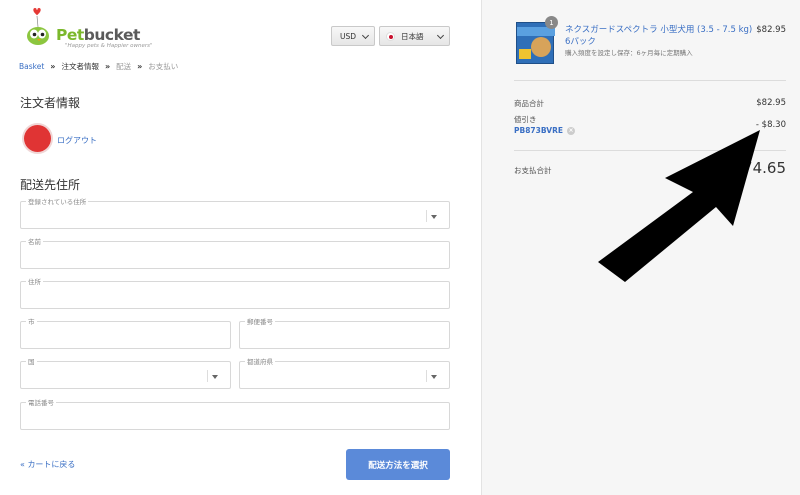 The width and height of the screenshot is (800, 495). What do you see at coordinates (31, 321) in the screenshot?
I see `city-label: 市` at bounding box center [31, 321].